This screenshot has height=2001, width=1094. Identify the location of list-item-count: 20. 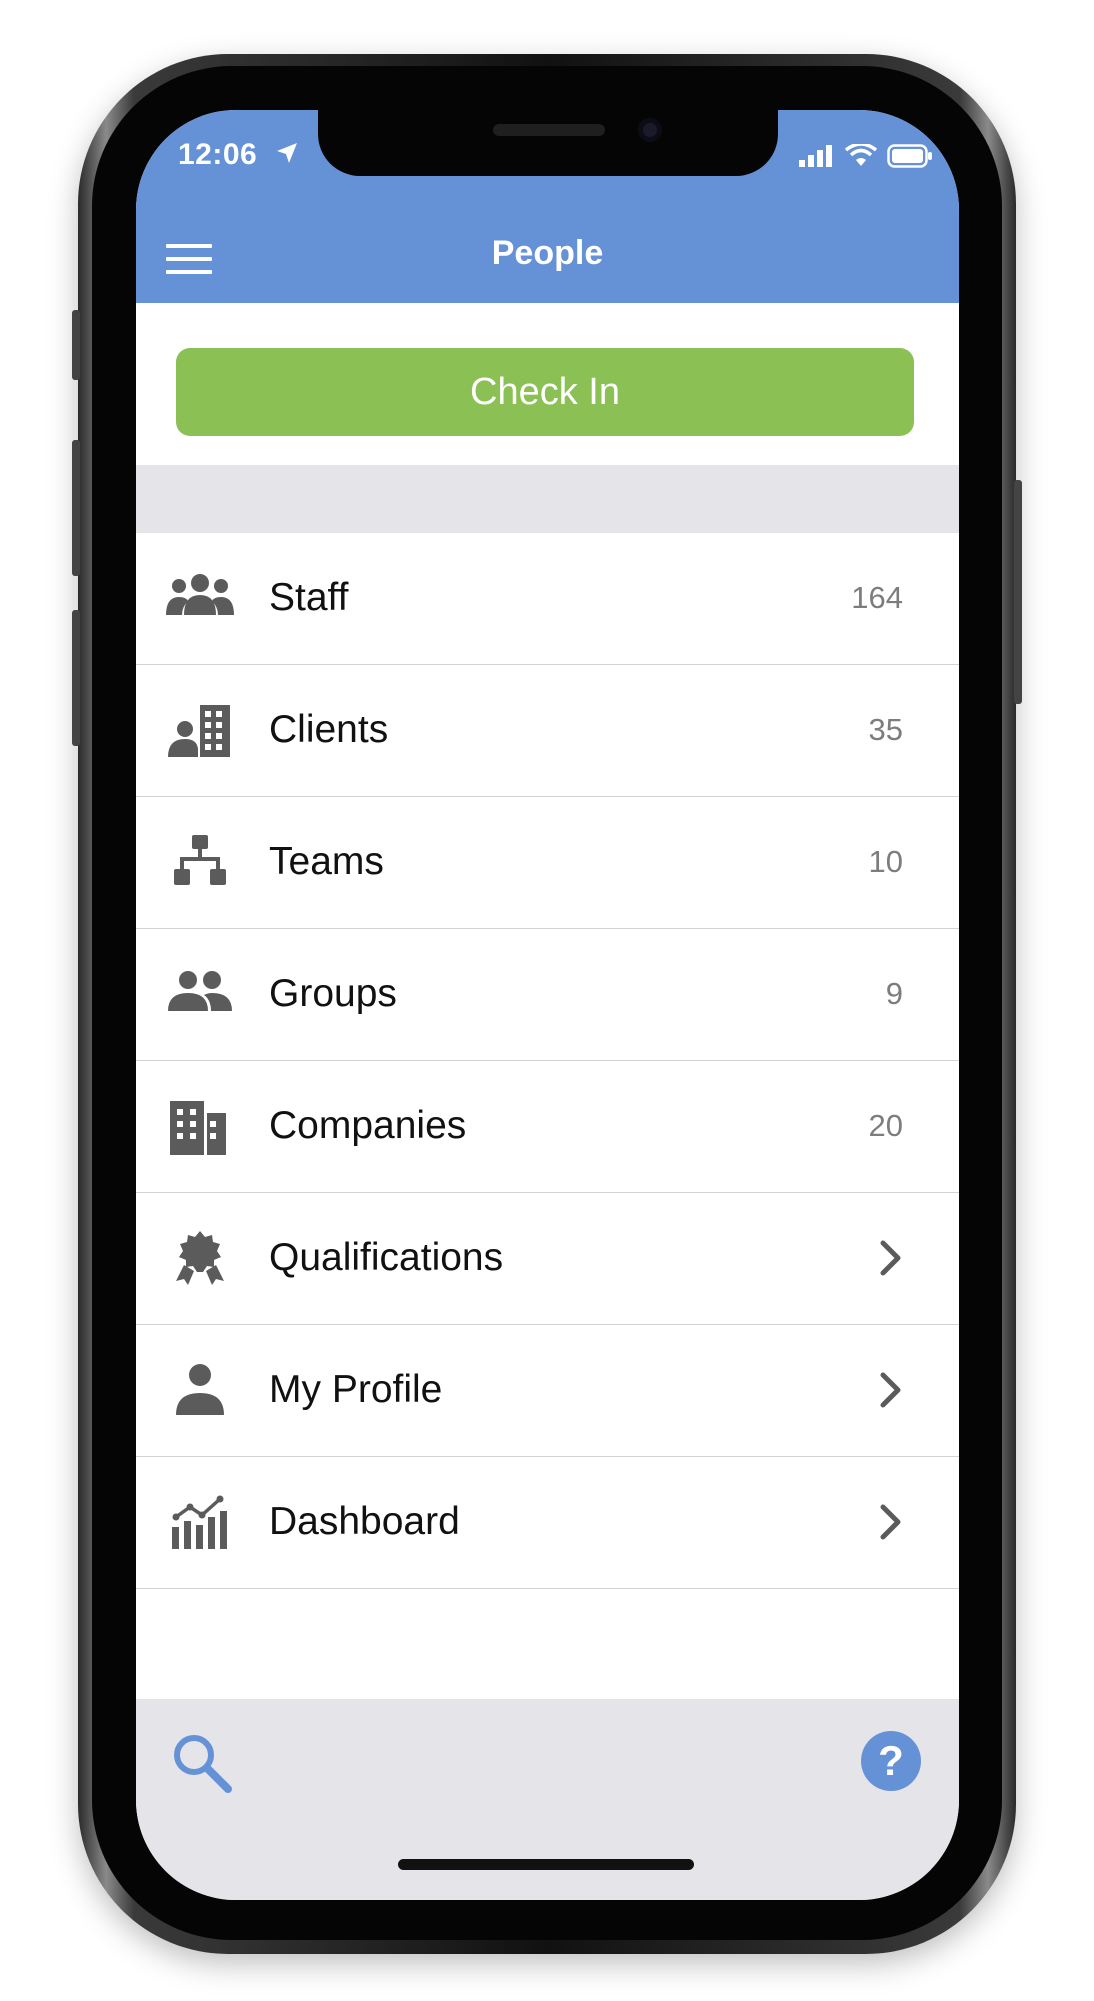
(885, 1125).